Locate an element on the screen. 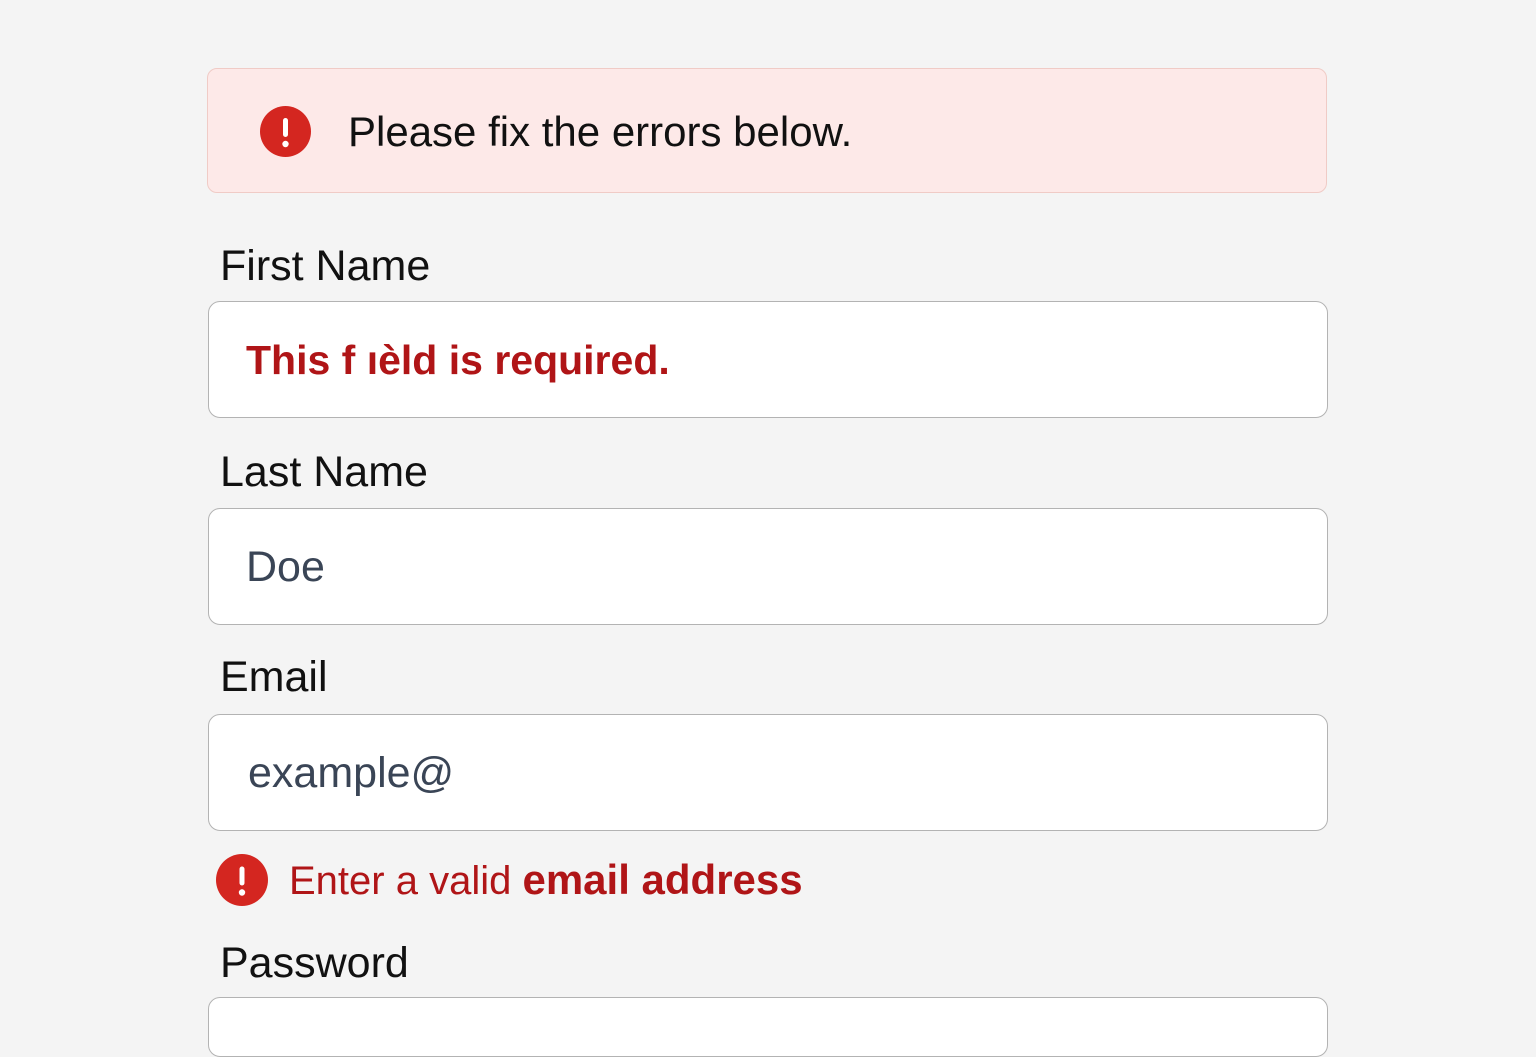 The image size is (1536, 1057). last-name-label: Last Name is located at coordinates (324, 472).